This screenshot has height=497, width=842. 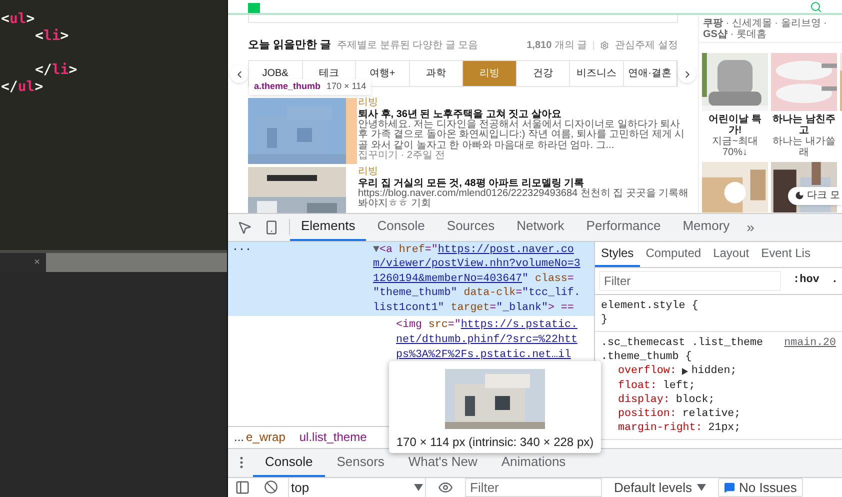 What do you see at coordinates (445, 487) in the screenshot?
I see `eye-icon` at bounding box center [445, 487].